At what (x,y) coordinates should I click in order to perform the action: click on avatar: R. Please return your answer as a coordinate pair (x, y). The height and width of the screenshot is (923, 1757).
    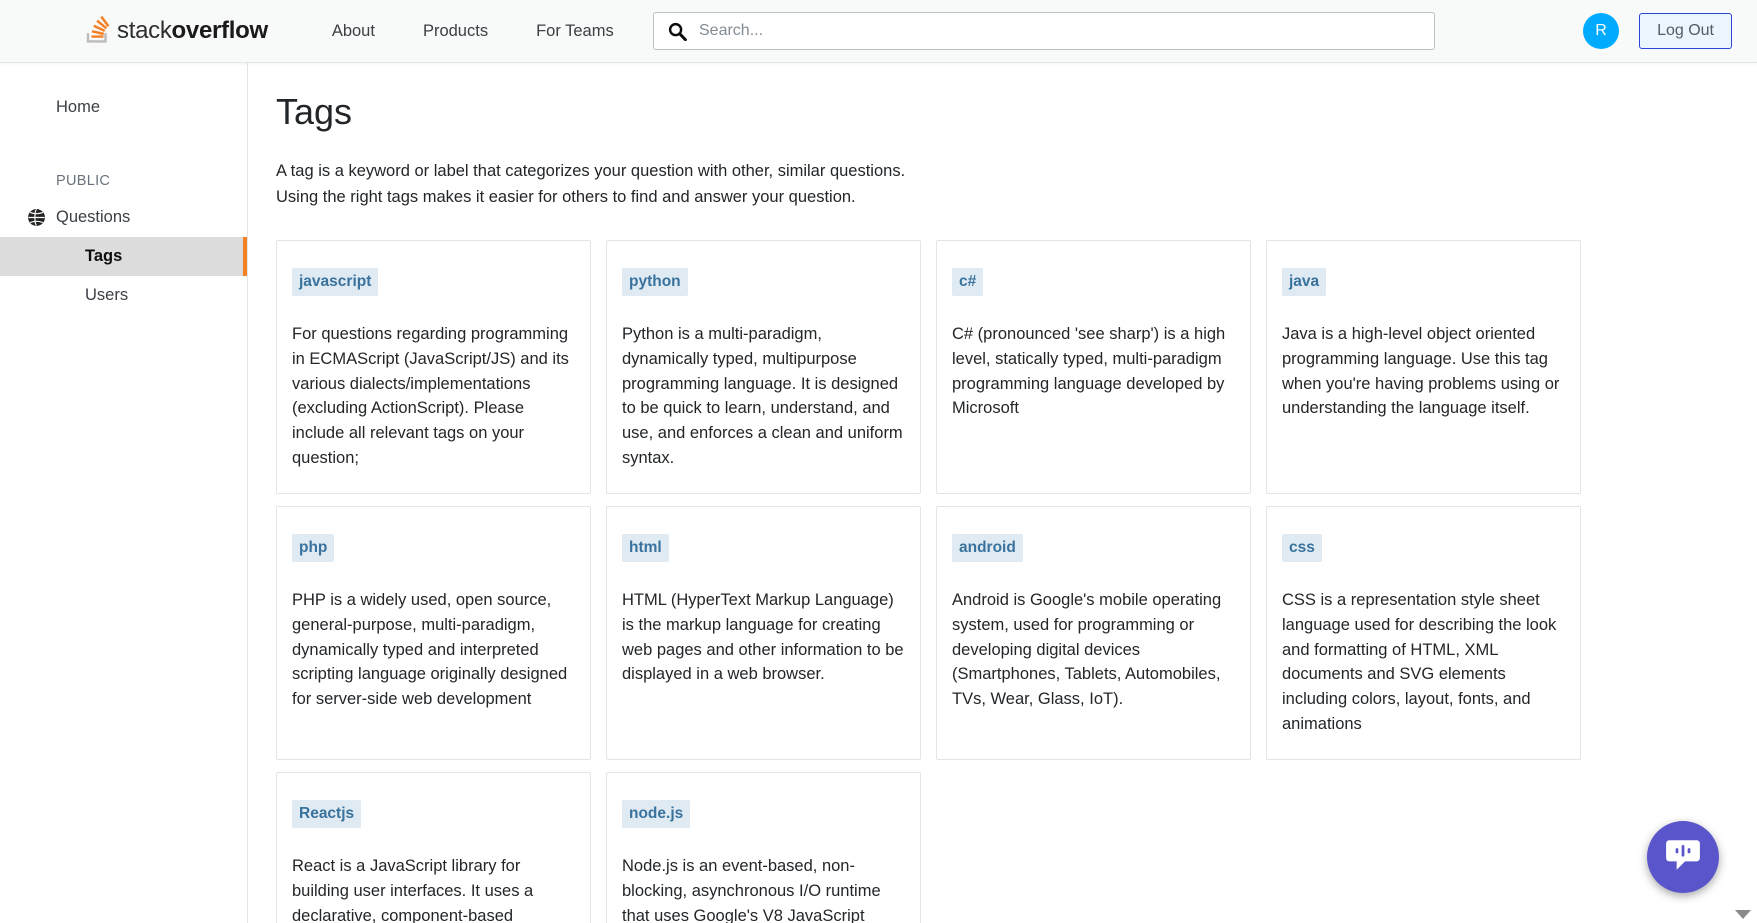
    Looking at the image, I should click on (1601, 31).